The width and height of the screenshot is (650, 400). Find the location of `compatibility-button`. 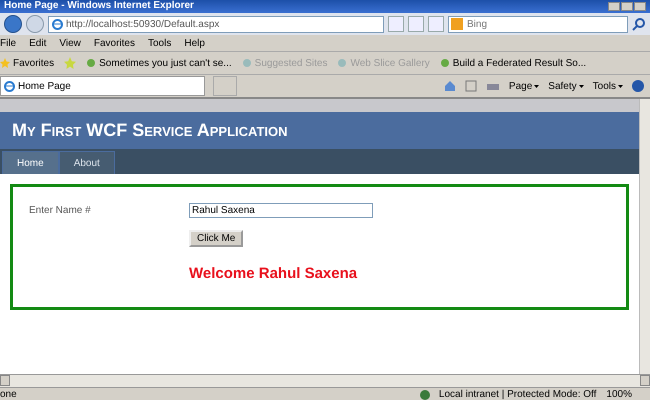

compatibility-button is located at coordinates (396, 24).